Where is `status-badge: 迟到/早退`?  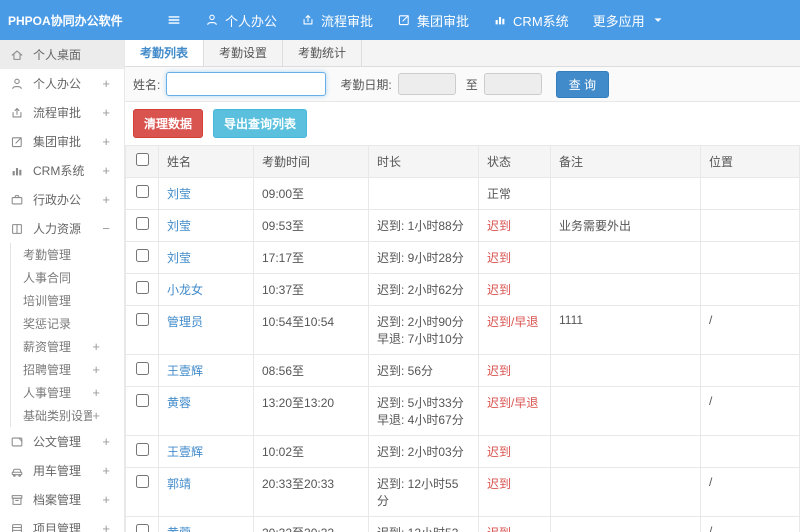 status-badge: 迟到/早退 is located at coordinates (513, 403).